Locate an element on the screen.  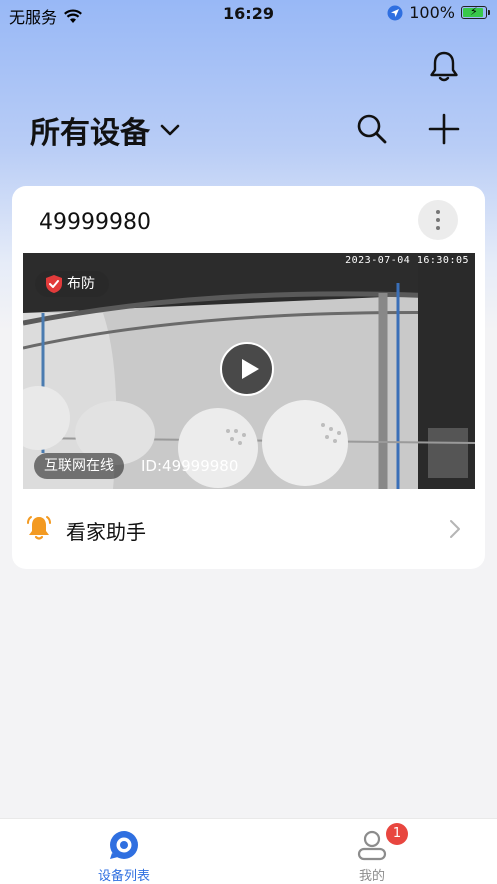
play-button is located at coordinates (247, 369).